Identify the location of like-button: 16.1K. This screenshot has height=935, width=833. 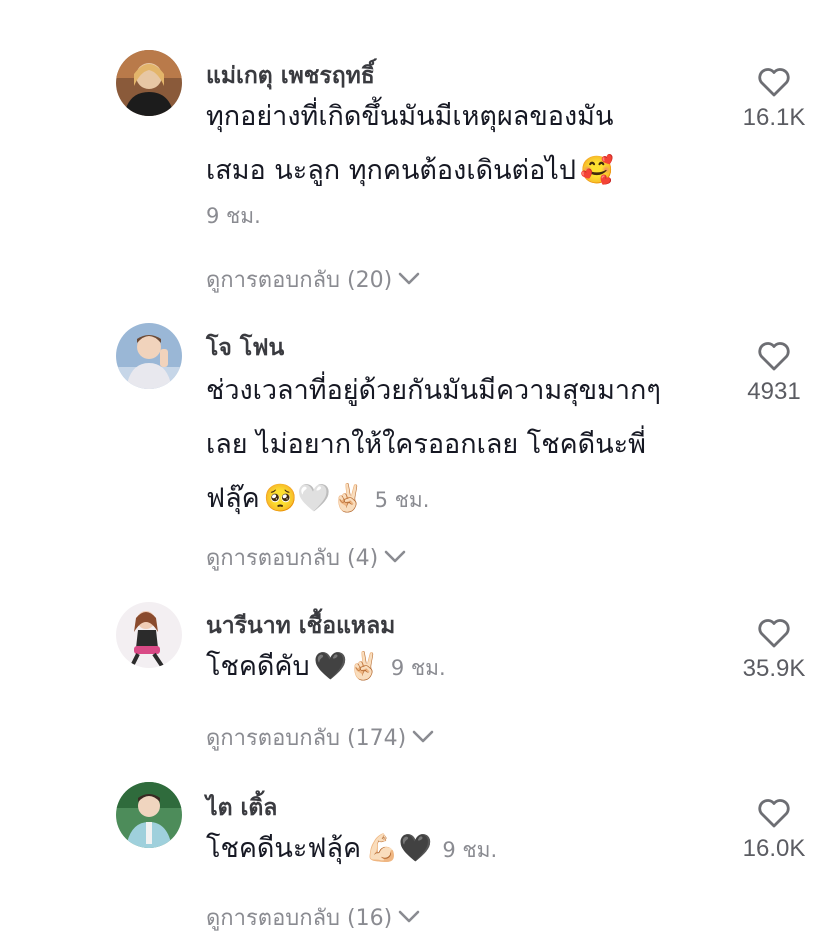
(774, 99).